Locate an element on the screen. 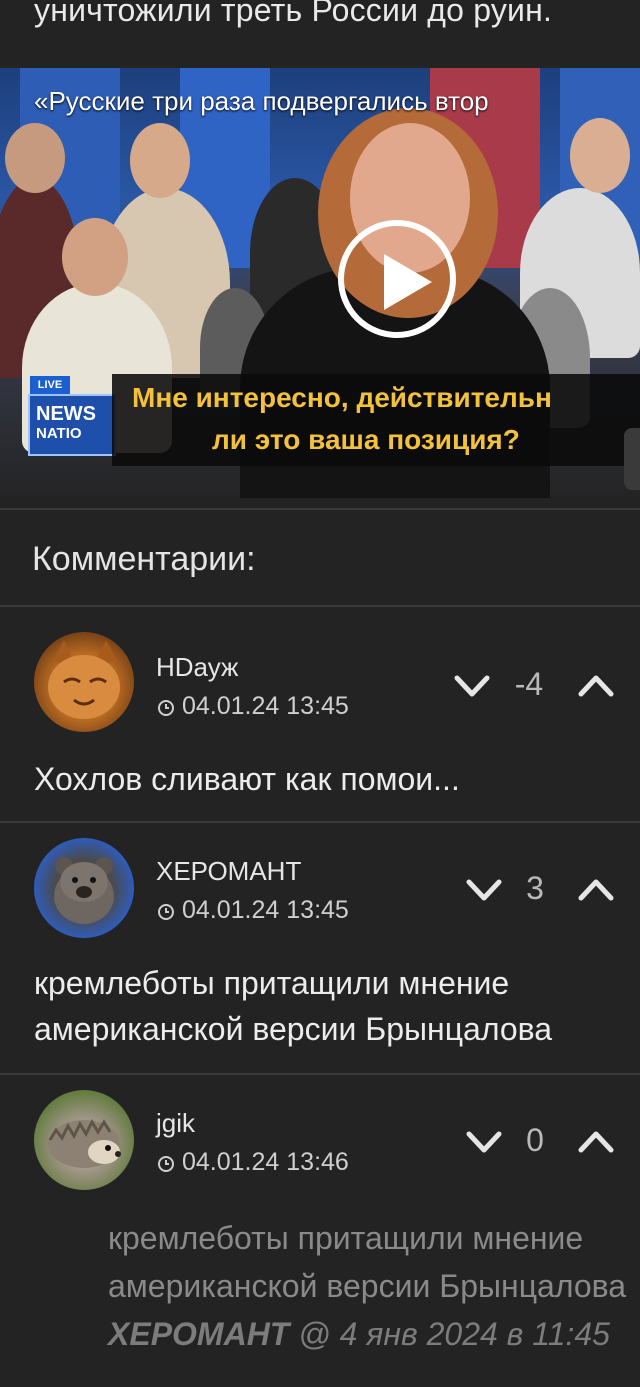 This screenshot has height=1387, width=640. hedgehog-avatar is located at coordinates (84, 1140).